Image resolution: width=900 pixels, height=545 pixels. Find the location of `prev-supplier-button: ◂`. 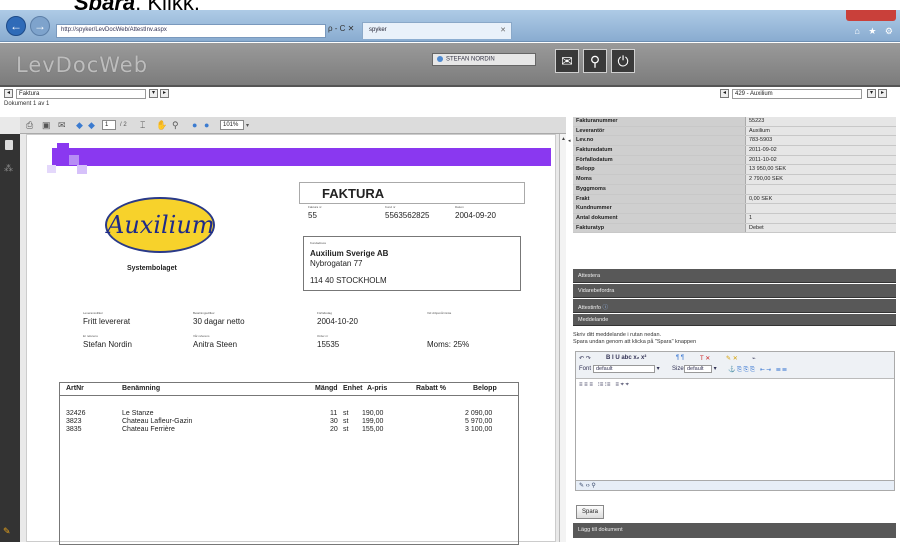

prev-supplier-button: ◂ is located at coordinates (724, 93).